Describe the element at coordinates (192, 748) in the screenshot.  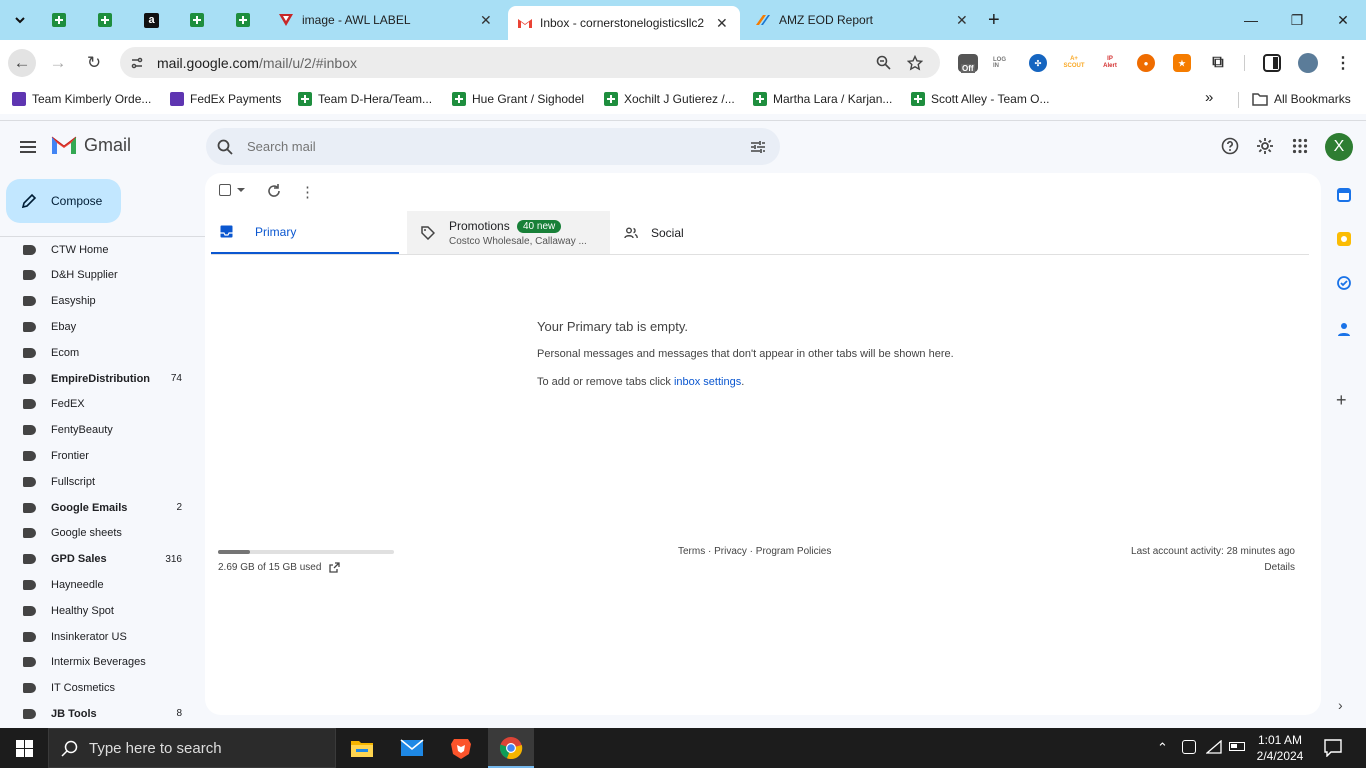
I see `taskbar-search-box: Type here to search` at that location.